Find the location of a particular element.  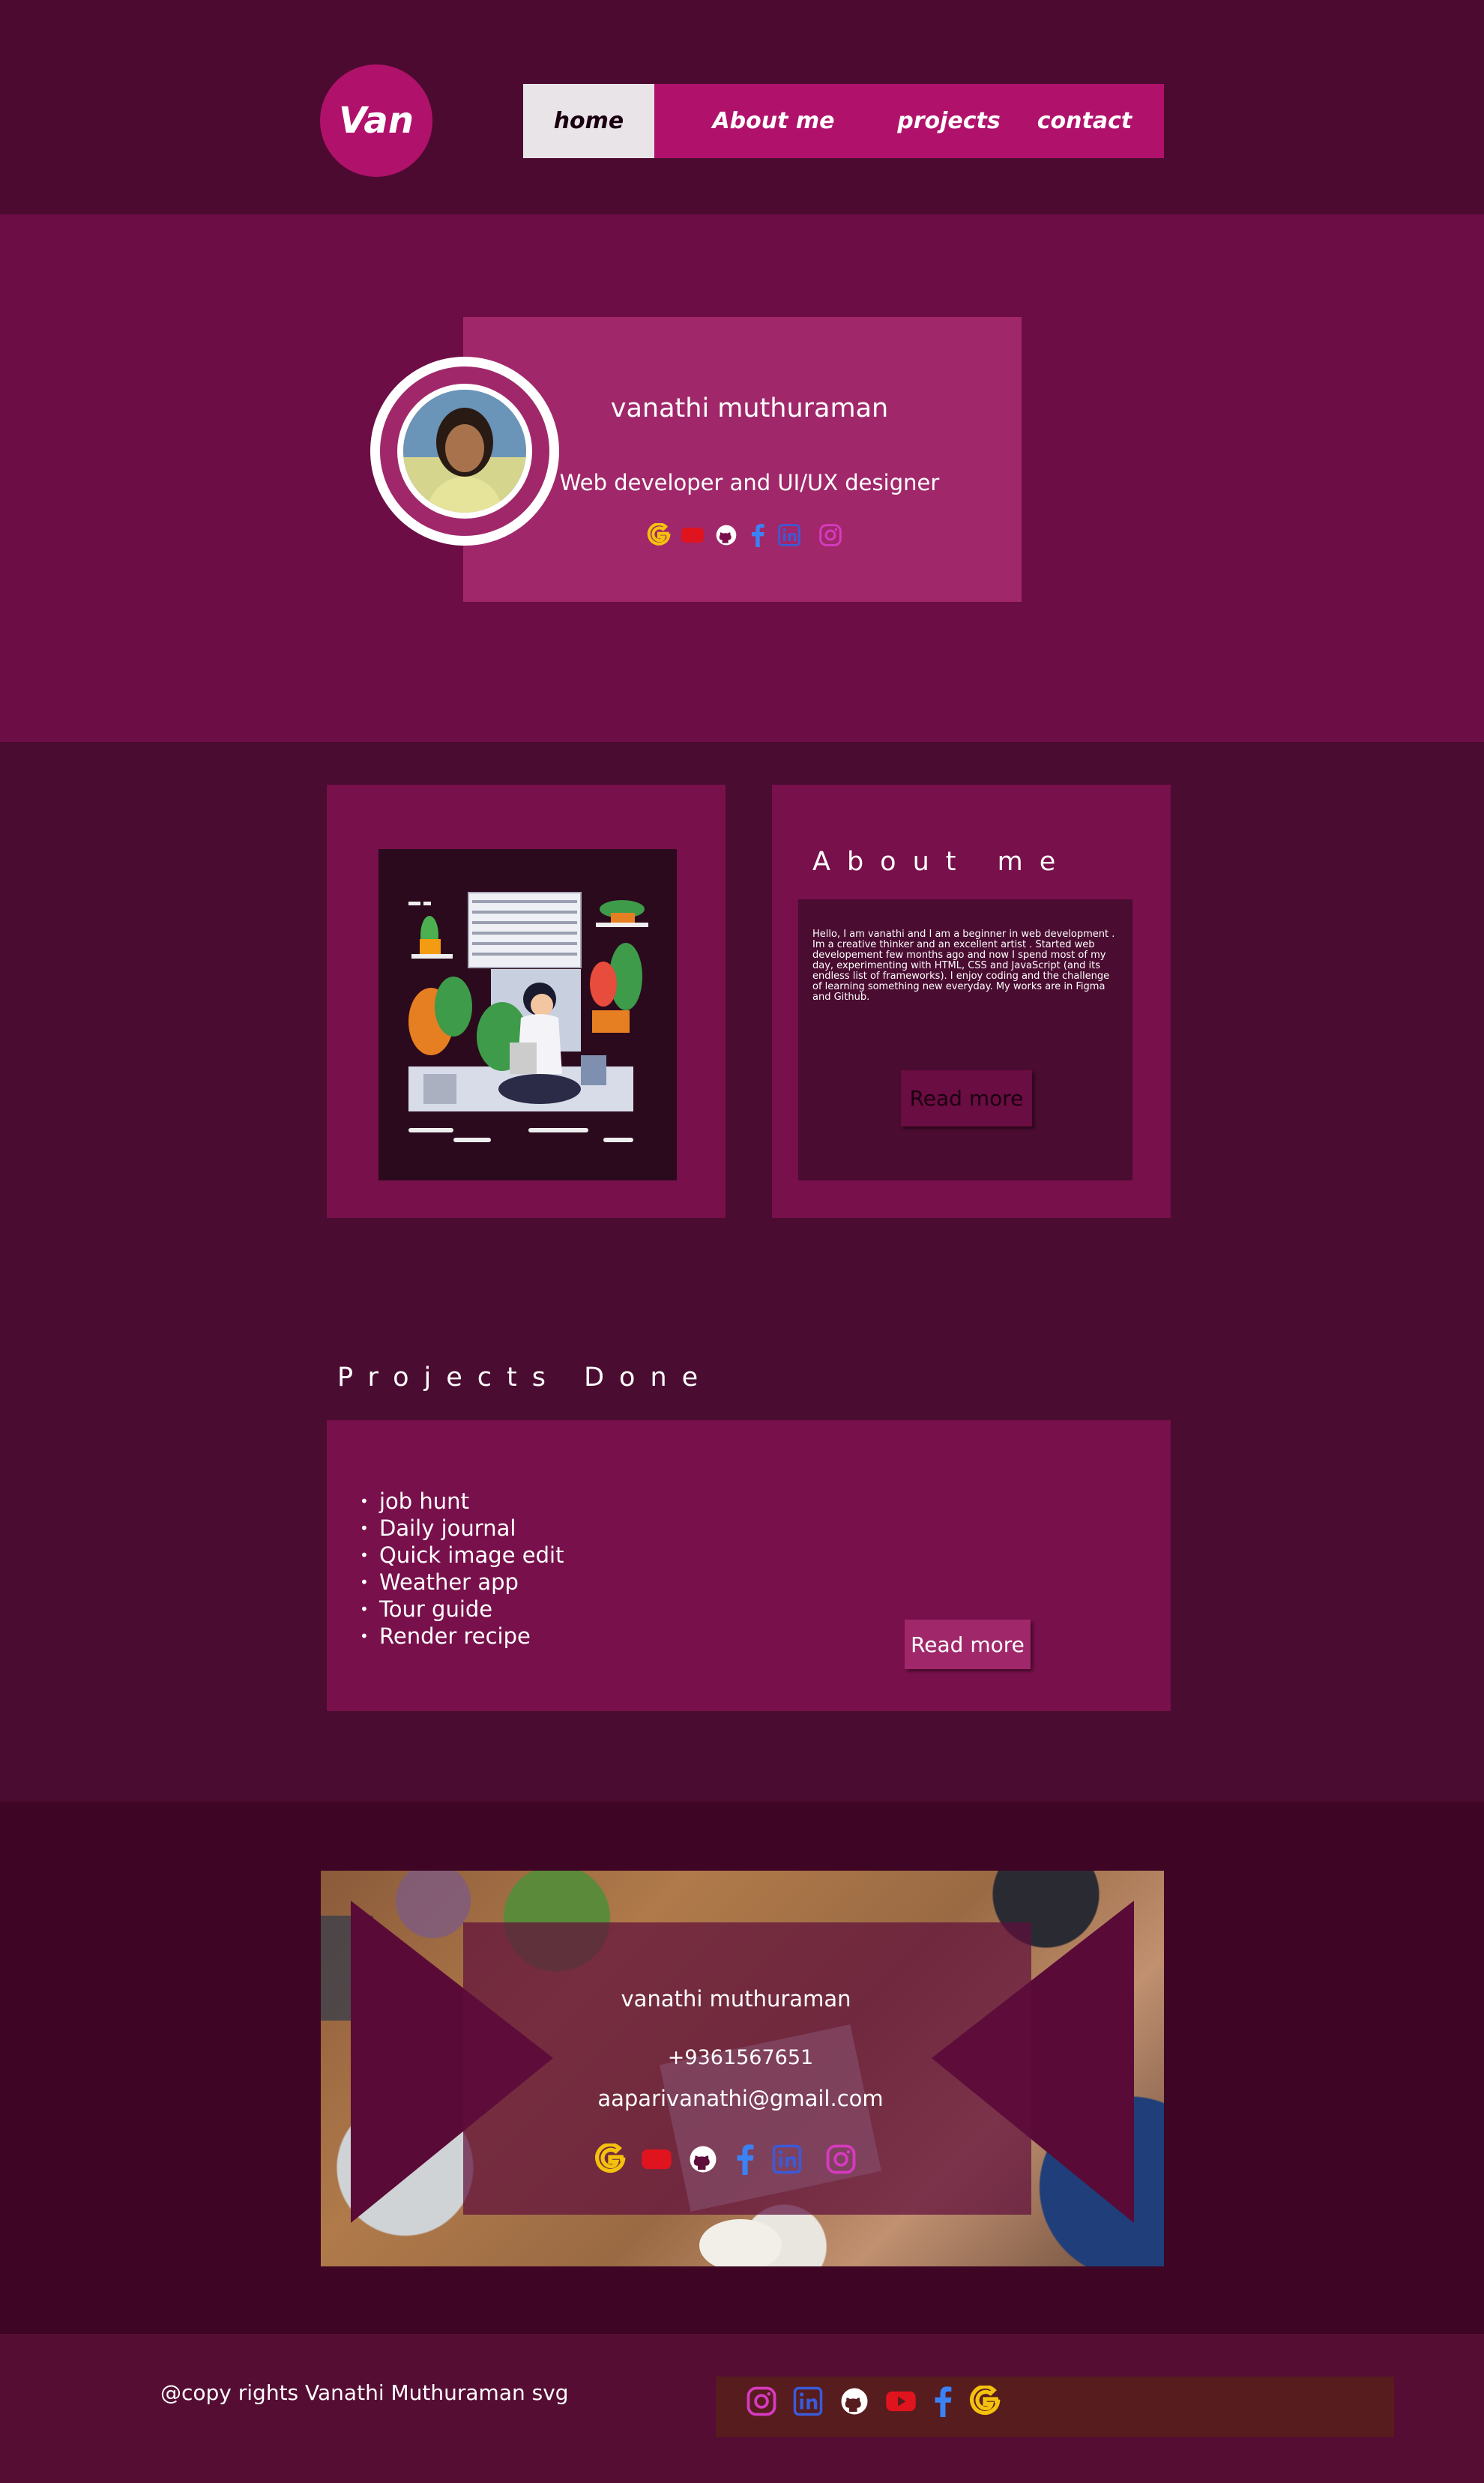

nav-about: About me is located at coordinates (773, 121).